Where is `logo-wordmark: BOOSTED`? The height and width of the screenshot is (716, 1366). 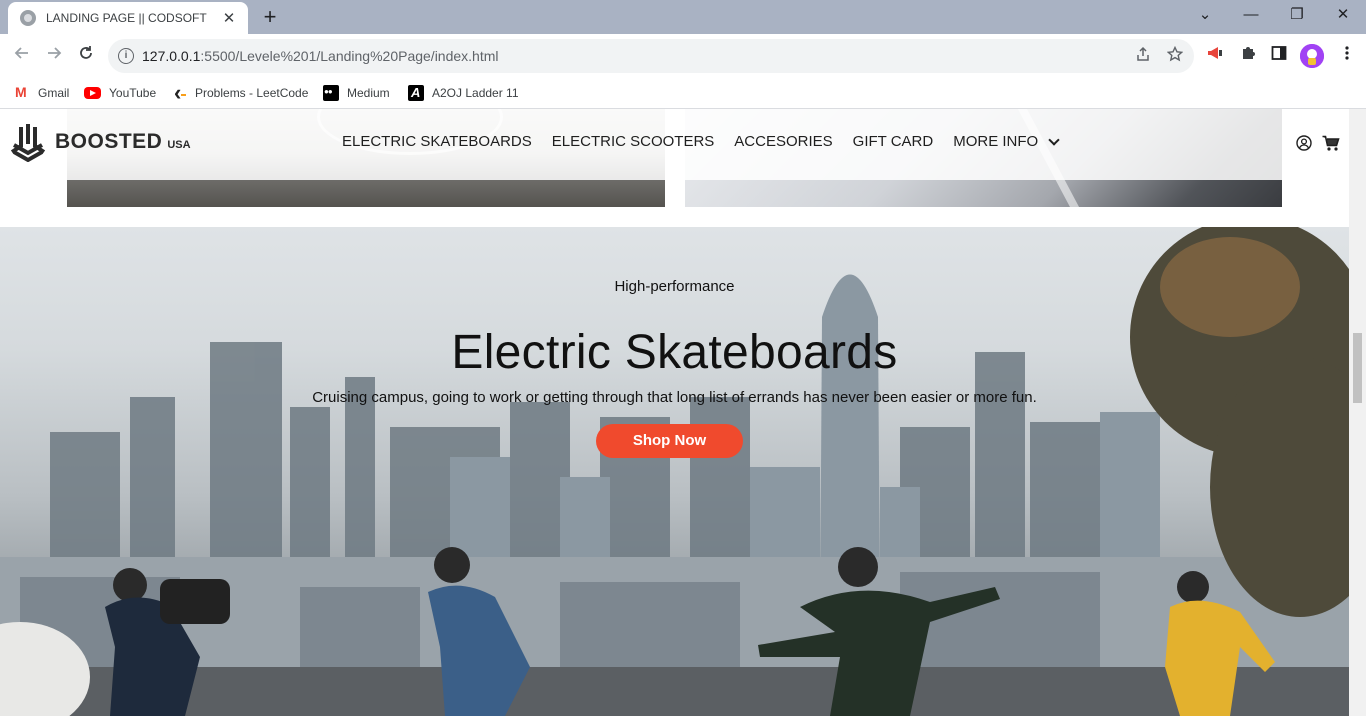 logo-wordmark: BOOSTED is located at coordinates (109, 141).